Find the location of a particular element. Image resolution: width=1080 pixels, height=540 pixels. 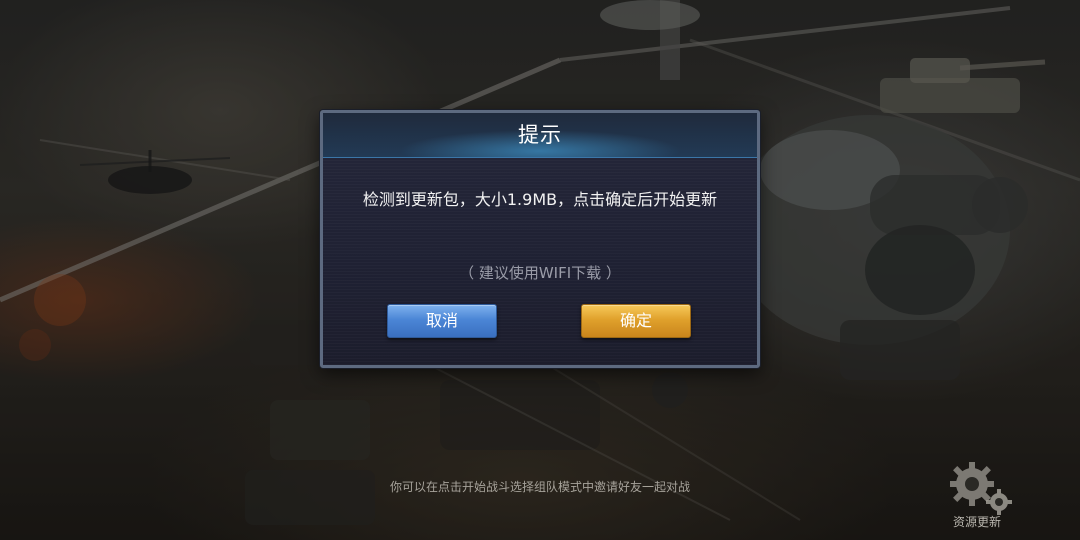

footer-tip-text: 你可以在点击开始战斗选择组队模式中邀请好友一起对战 is located at coordinates (539, 487).